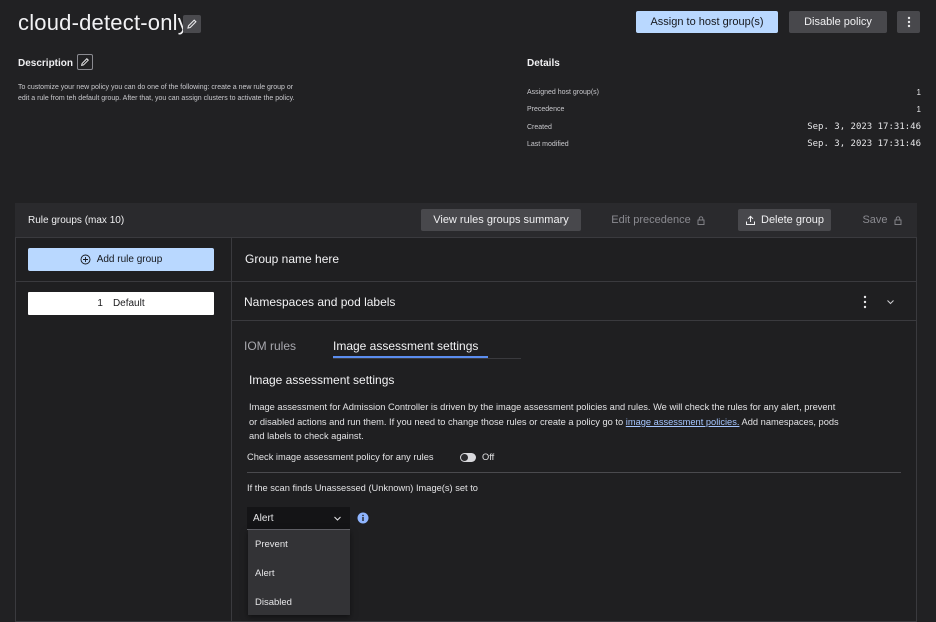  What do you see at coordinates (501, 220) in the screenshot?
I see `view-summary-button: View rules groups summary` at bounding box center [501, 220].